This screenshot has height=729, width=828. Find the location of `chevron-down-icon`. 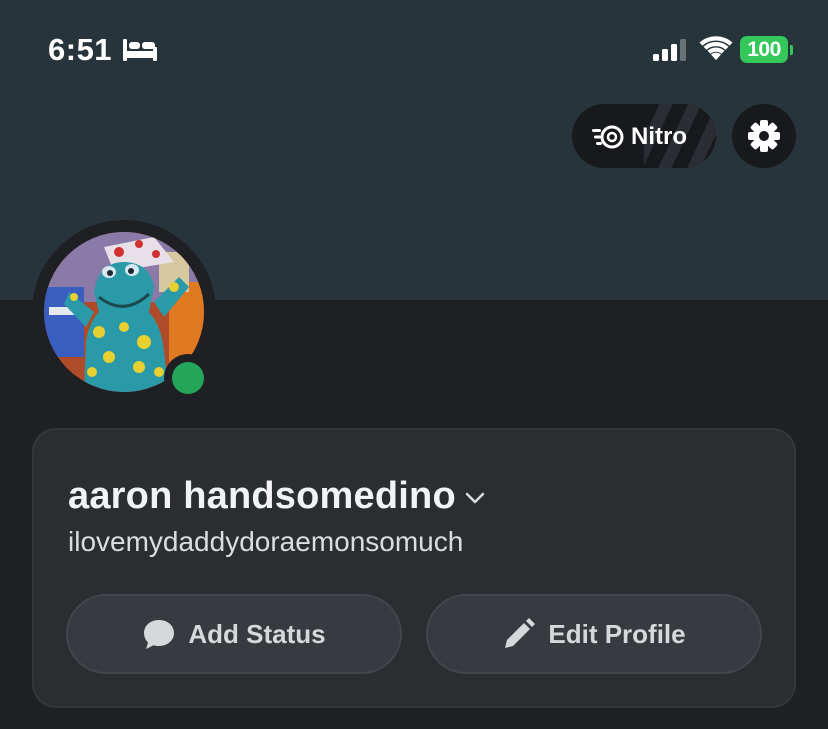

chevron-down-icon is located at coordinates (475, 498).